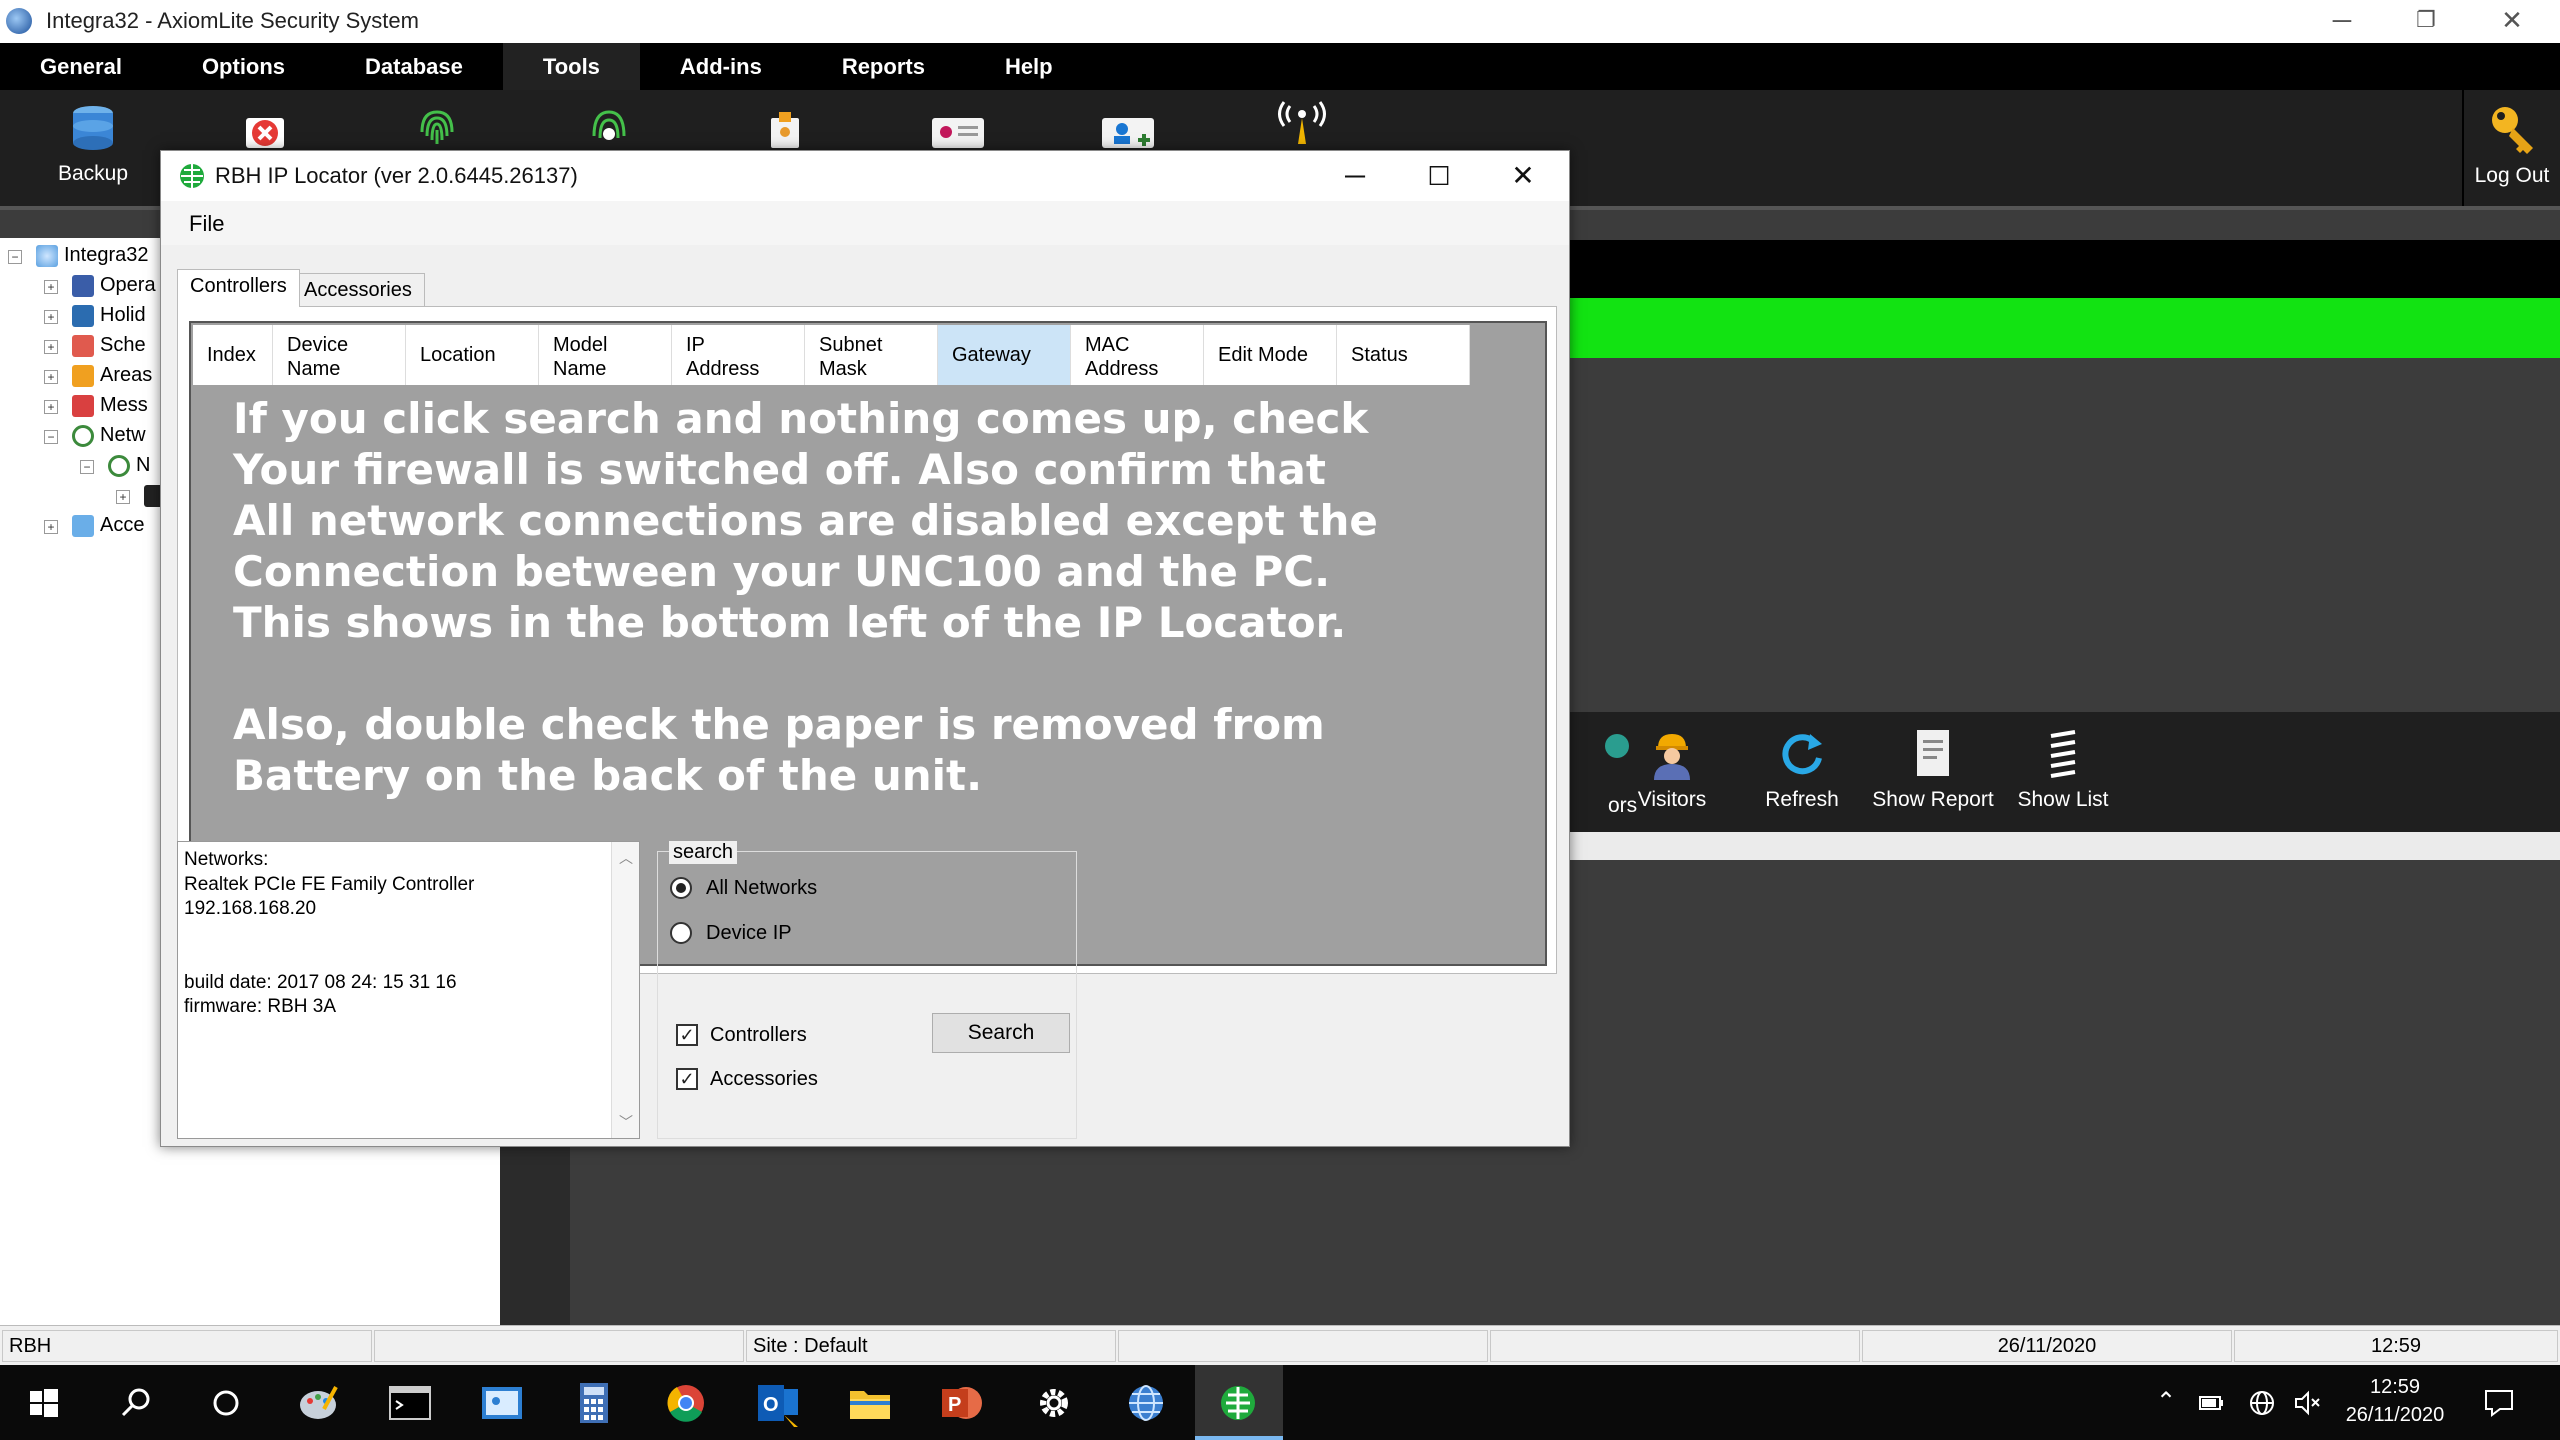  Describe the element at coordinates (243, 66) in the screenshot. I see `menu-options: Options` at that location.